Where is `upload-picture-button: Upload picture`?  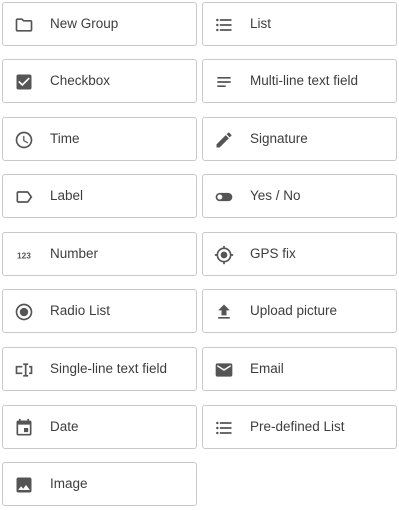 upload-picture-button: Upload picture is located at coordinates (299, 311).